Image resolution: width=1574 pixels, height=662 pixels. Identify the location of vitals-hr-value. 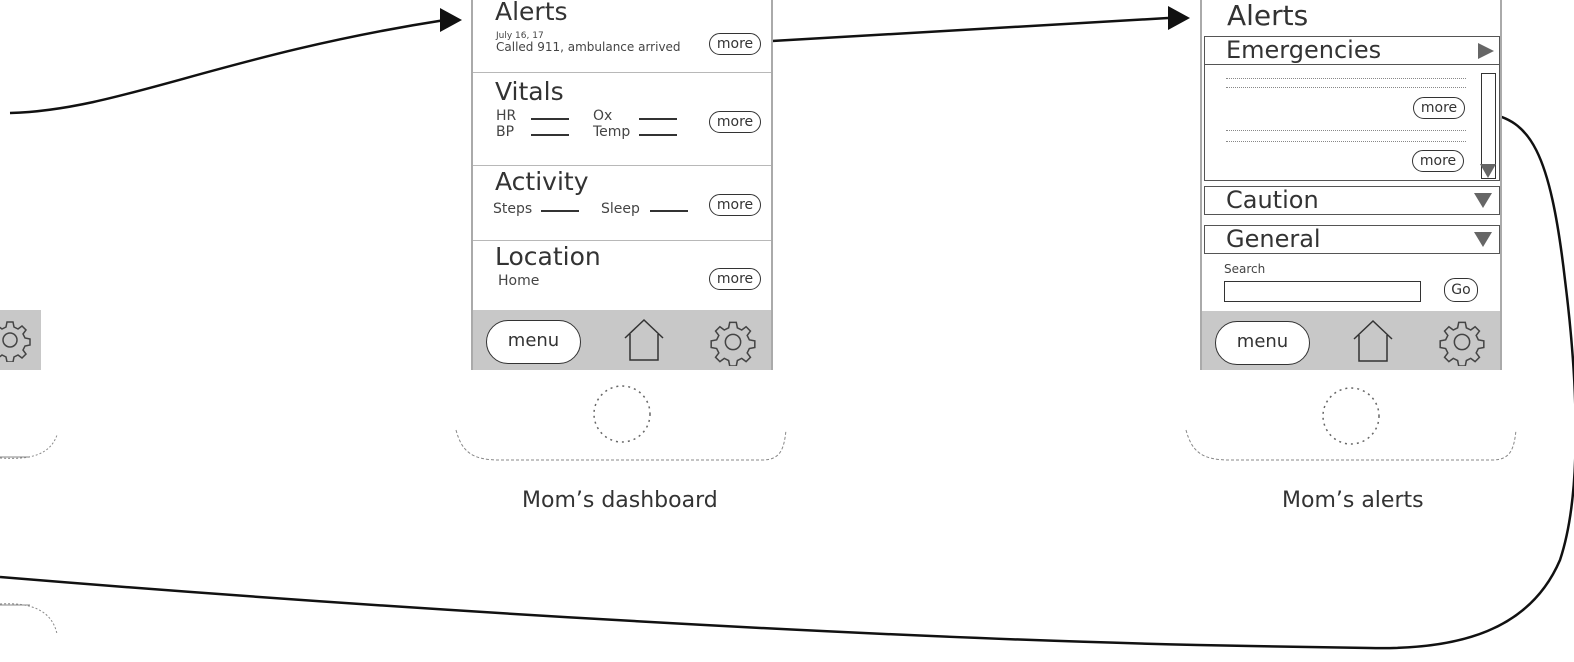
(550, 119).